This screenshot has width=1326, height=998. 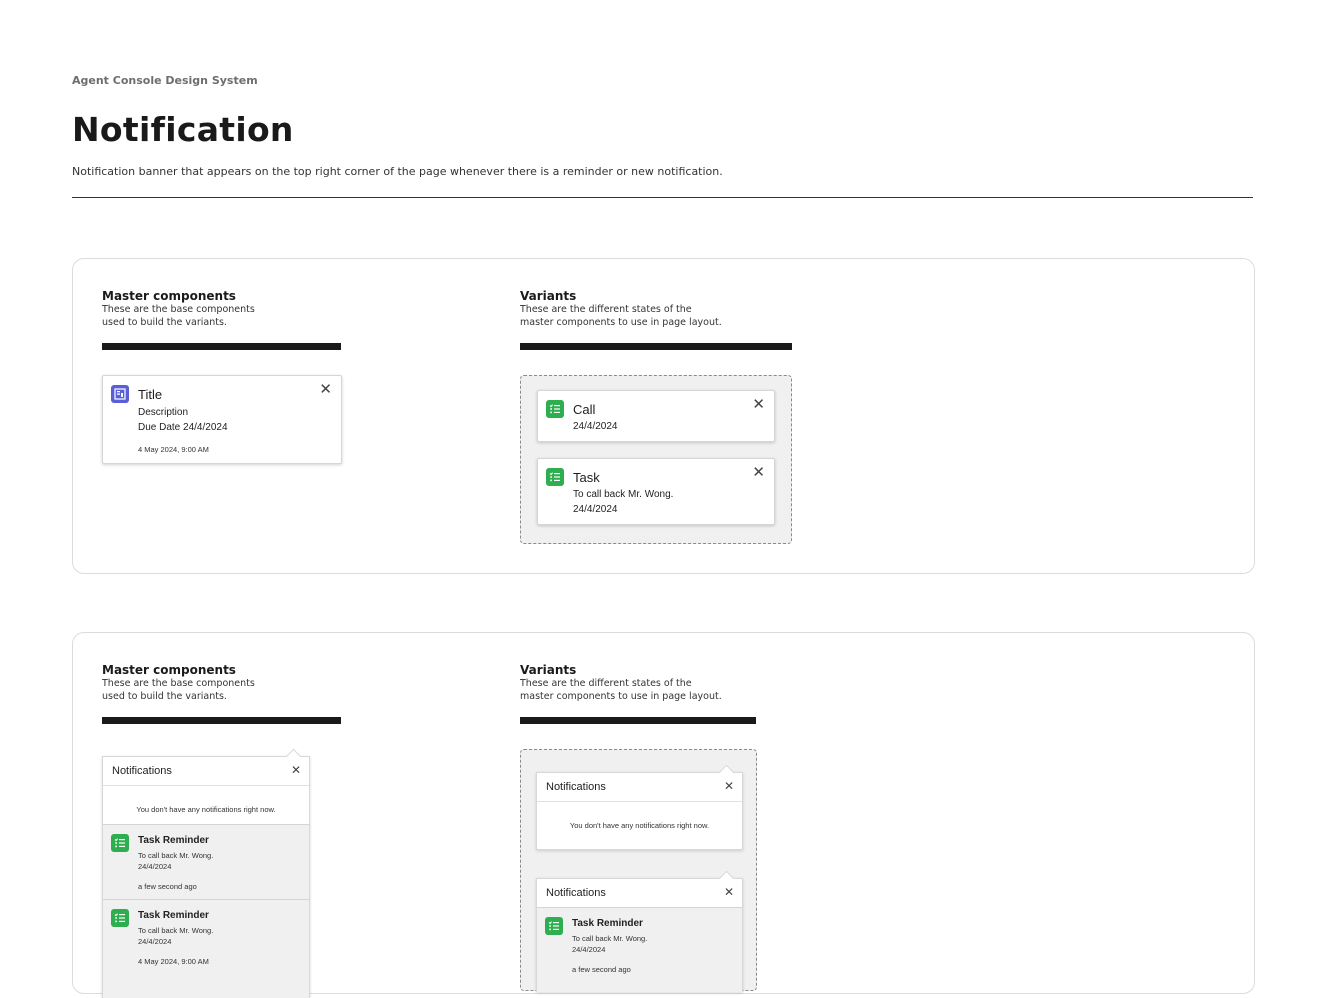 I want to click on item-time: a few second ago, so click(x=167, y=886).